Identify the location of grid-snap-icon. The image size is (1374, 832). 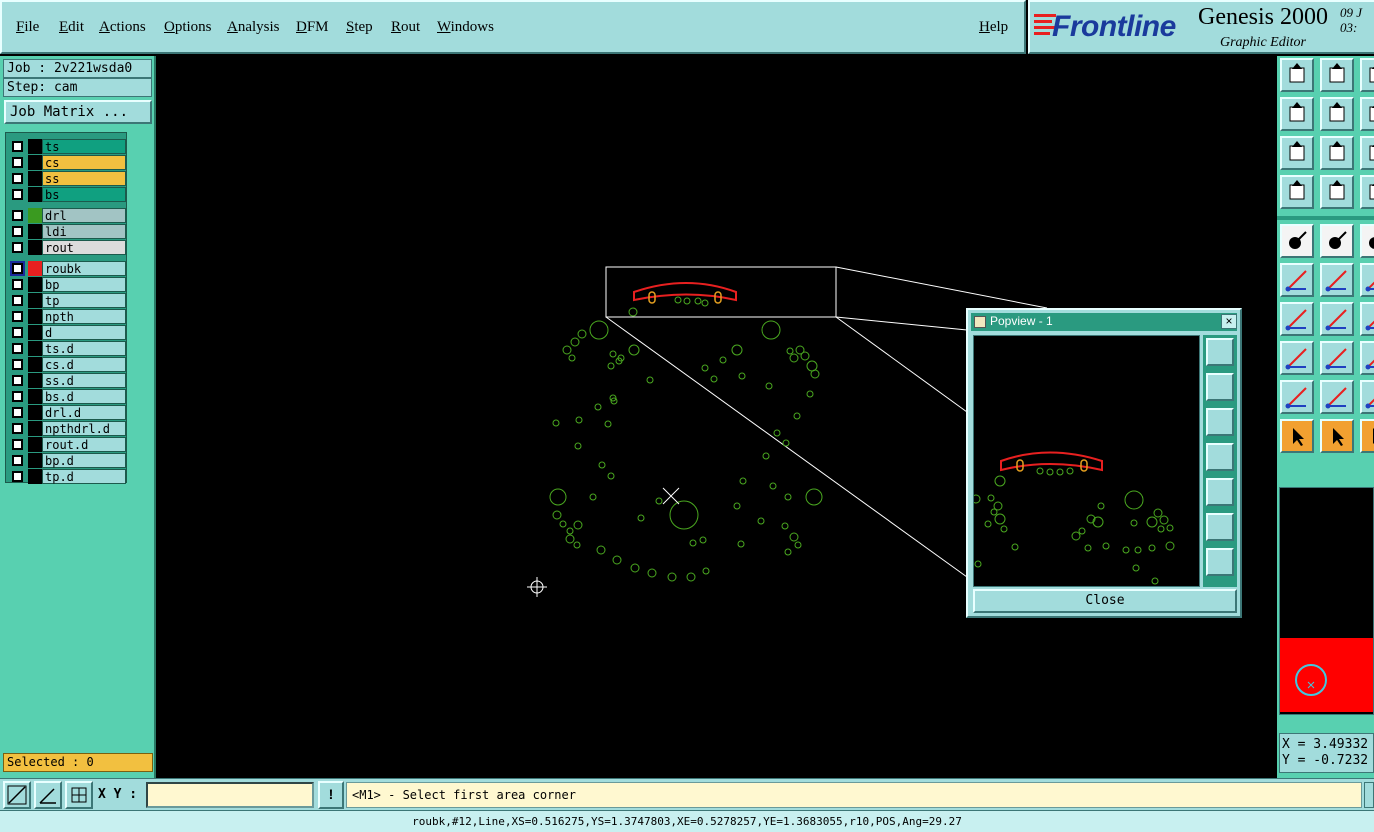
(79, 795).